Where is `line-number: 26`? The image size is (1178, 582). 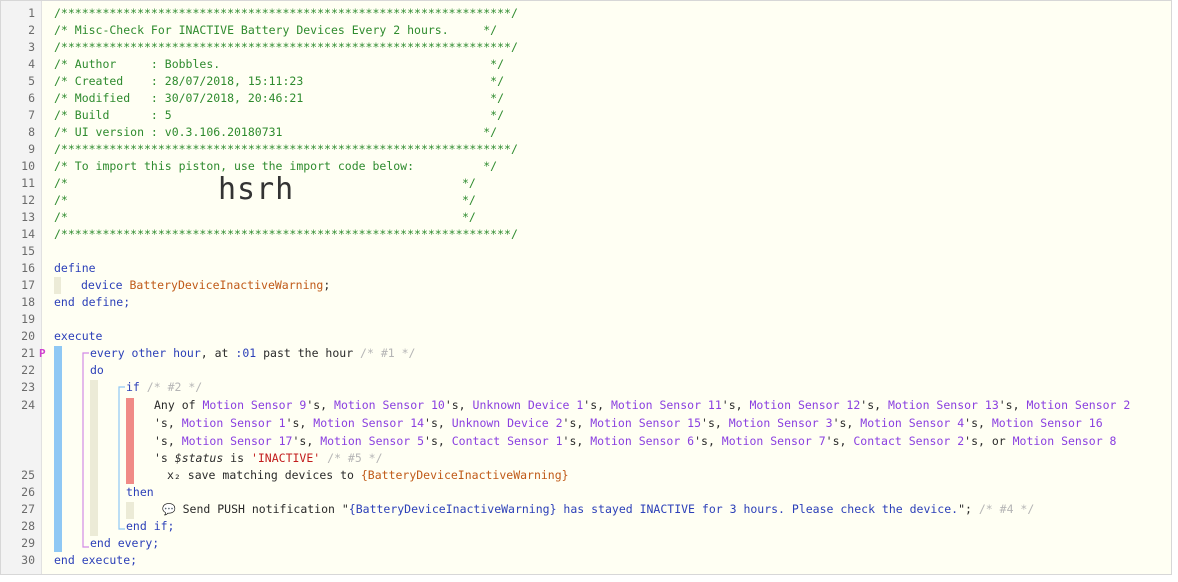 line-number: 26 is located at coordinates (28, 492).